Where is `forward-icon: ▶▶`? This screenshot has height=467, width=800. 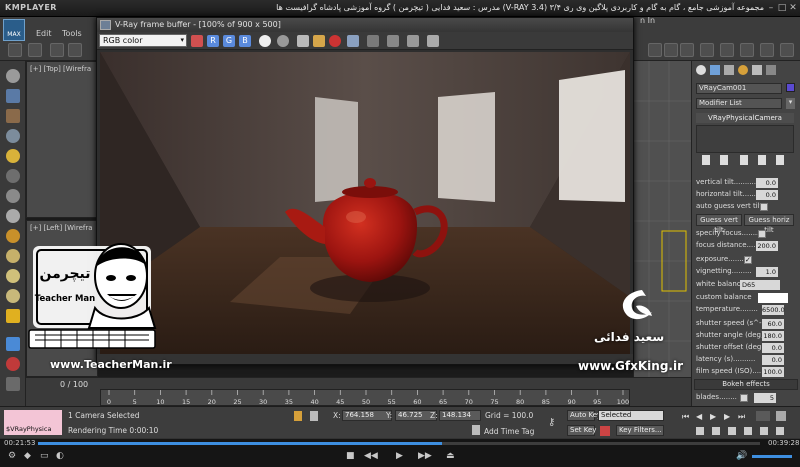 forward-icon: ▶▶ is located at coordinates (425, 456).